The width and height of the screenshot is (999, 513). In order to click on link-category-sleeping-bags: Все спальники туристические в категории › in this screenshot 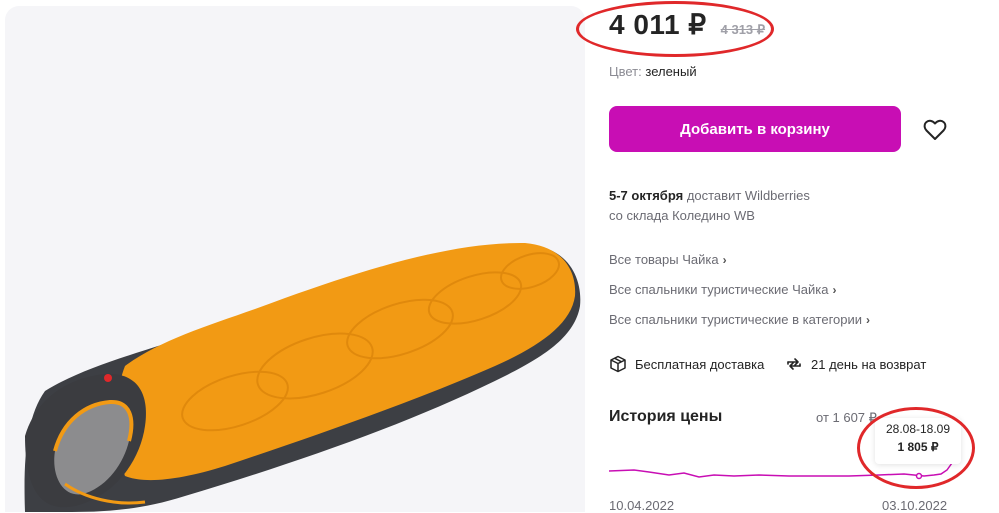, I will do `click(739, 319)`.